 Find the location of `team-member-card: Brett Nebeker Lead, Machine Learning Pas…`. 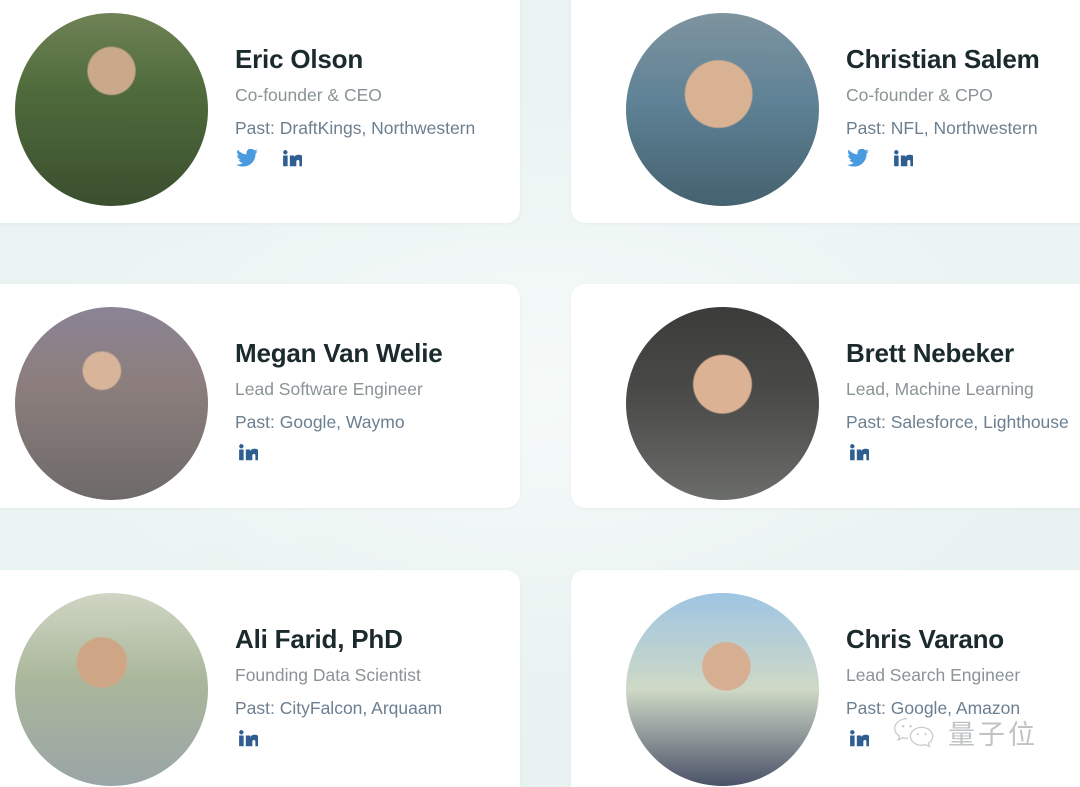

team-member-card: Brett Nebeker Lead, Machine Learning Pas… is located at coordinates (825, 396).